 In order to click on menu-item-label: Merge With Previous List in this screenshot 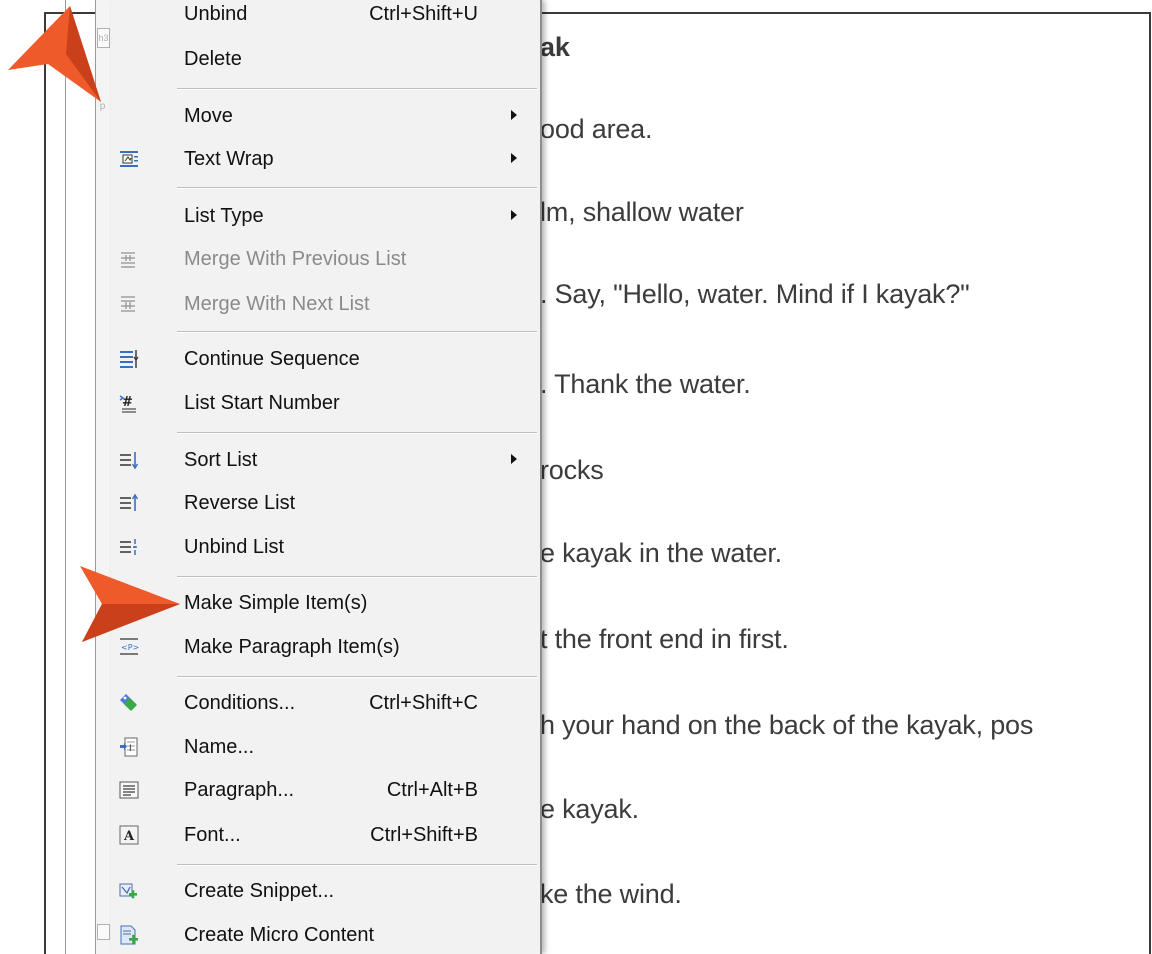, I will do `click(295, 259)`.